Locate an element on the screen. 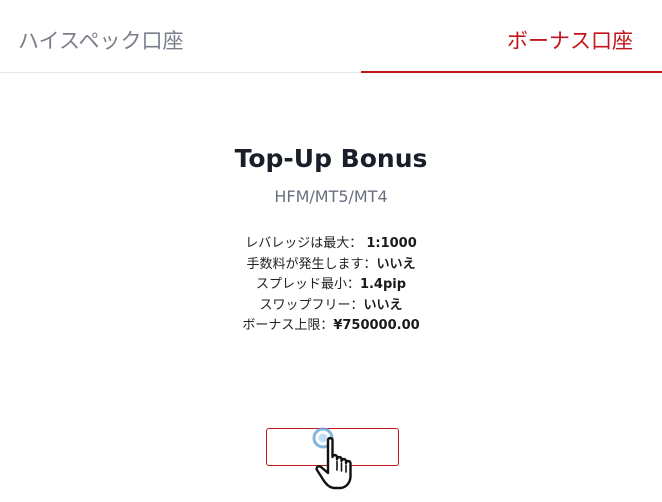 Image resolution: width=662 pixels, height=502 pixels. feature-value: ¥750000.00 is located at coordinates (376, 325).